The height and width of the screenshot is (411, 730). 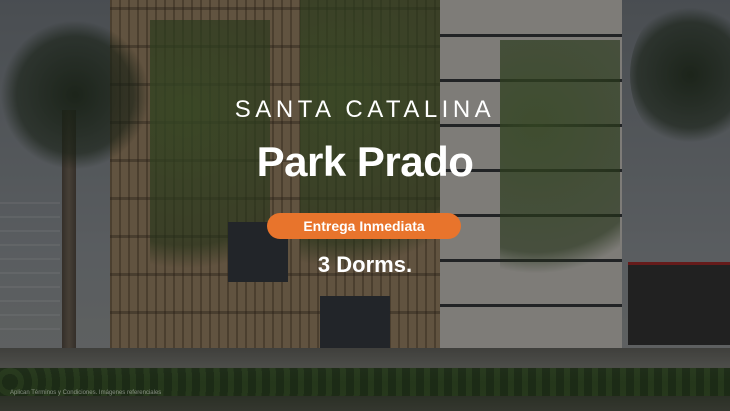 I want to click on district-title: SANTA CATALINA, so click(x=365, y=109).